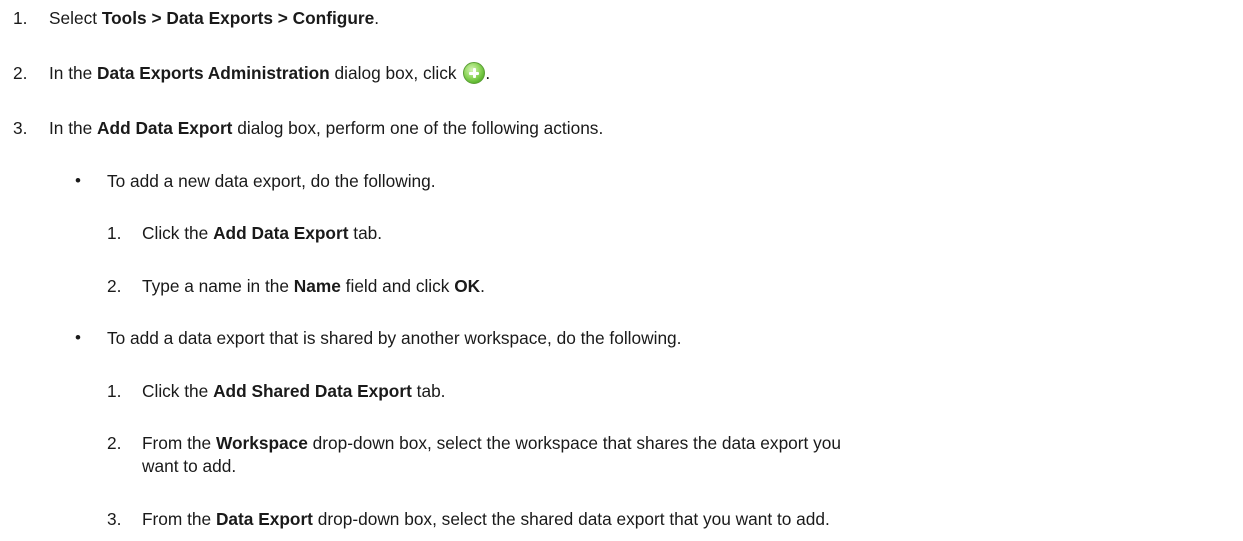 The height and width of the screenshot is (541, 1243). I want to click on add-circle-icon, so click(474, 73).